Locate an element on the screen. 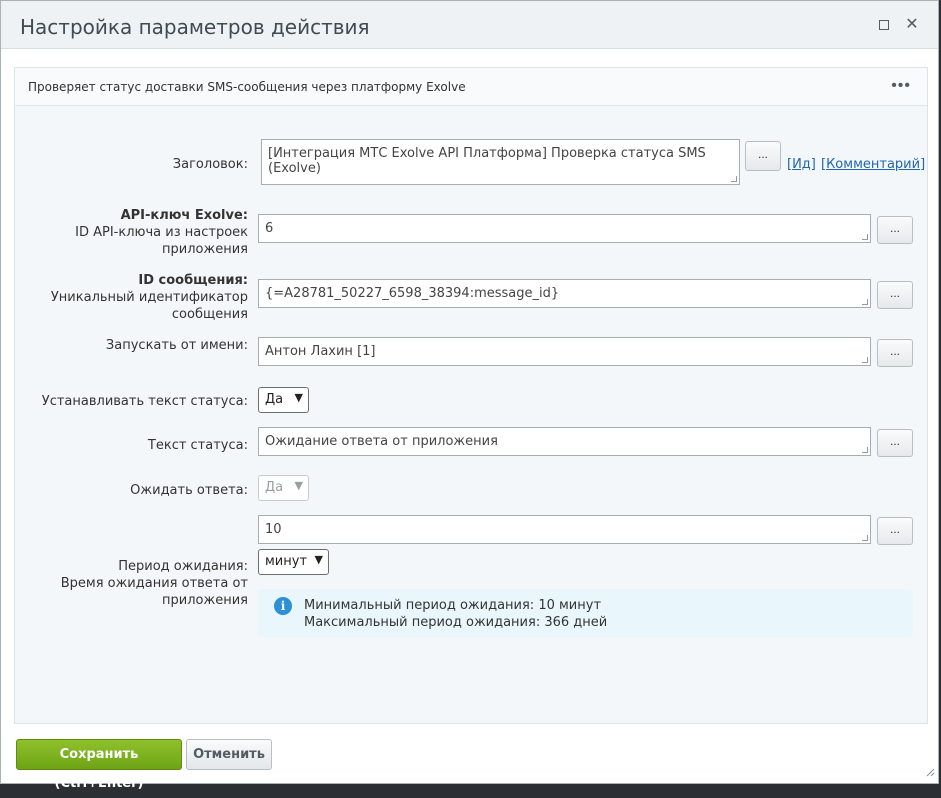  period-hint-1: Время ожидания ответа от is located at coordinates (154, 583).